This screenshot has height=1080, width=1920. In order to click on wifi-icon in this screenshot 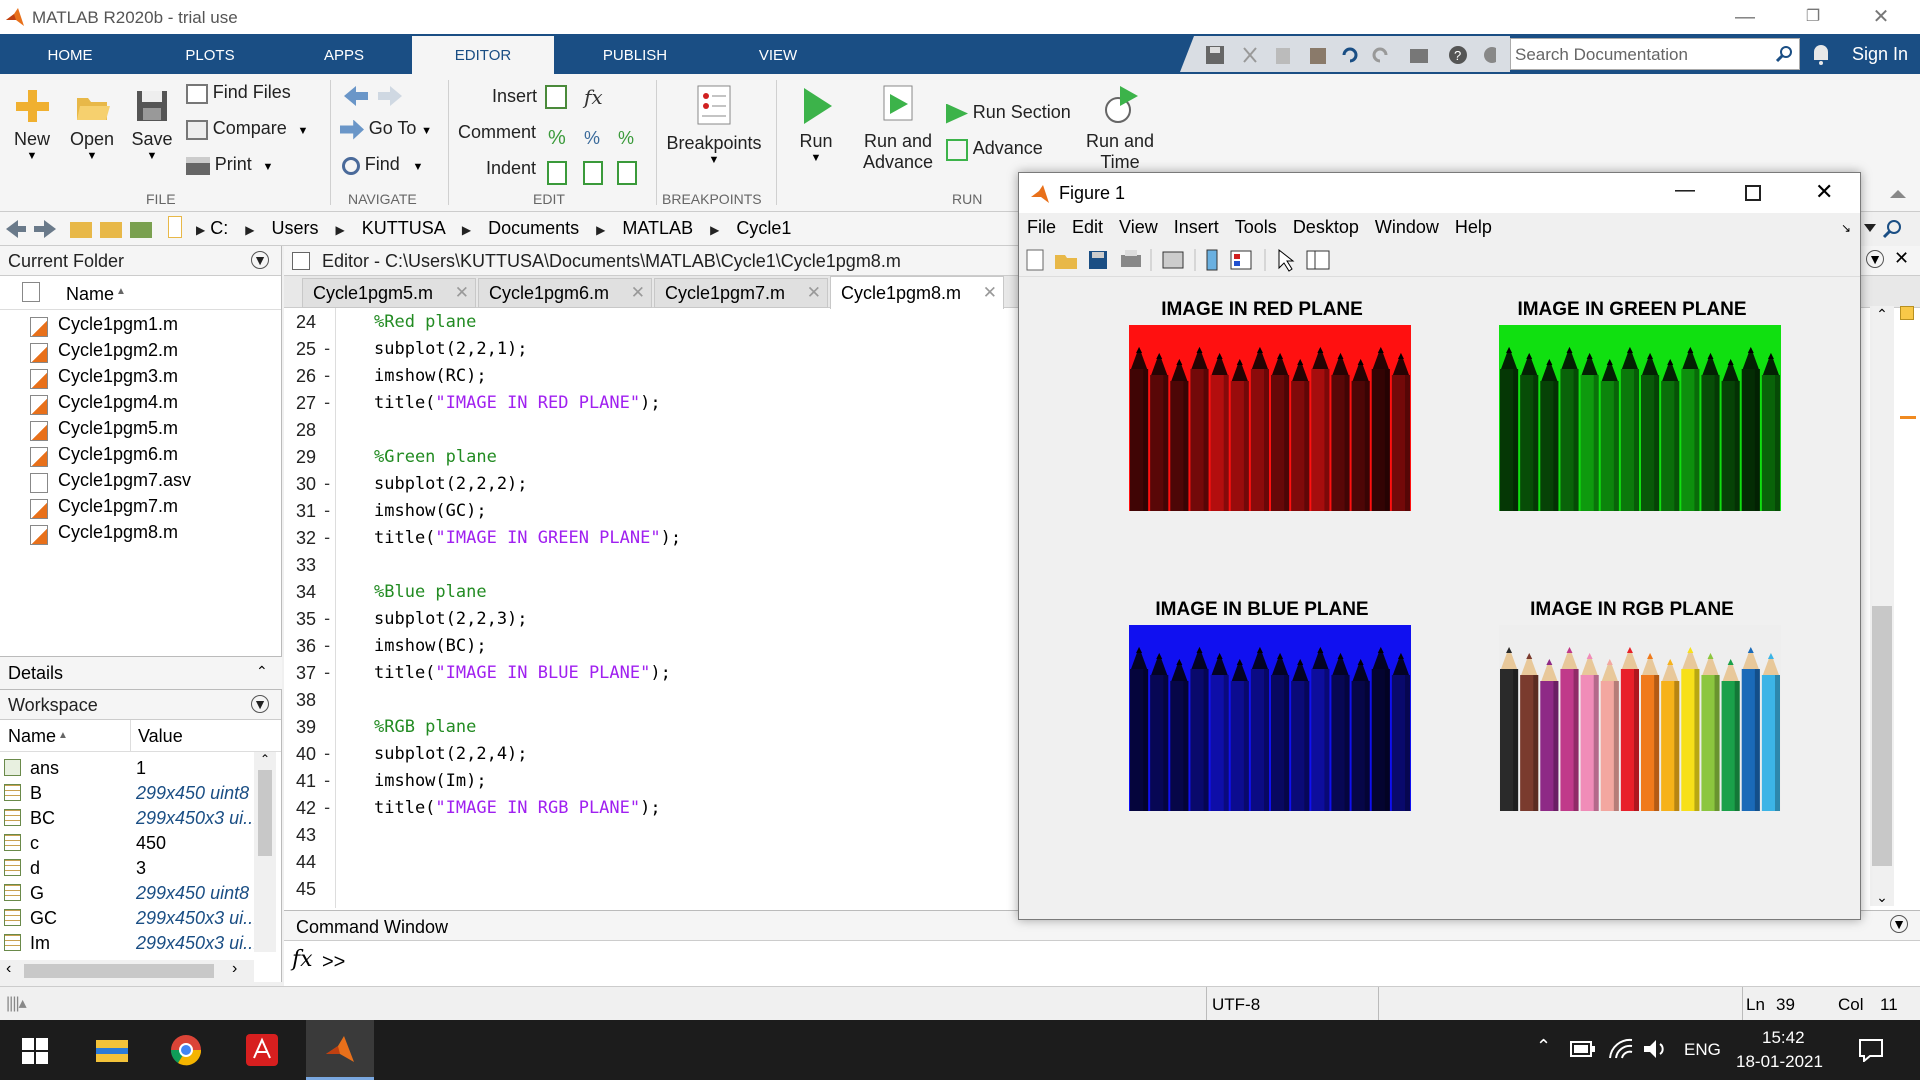, I will do `click(1621, 1049)`.